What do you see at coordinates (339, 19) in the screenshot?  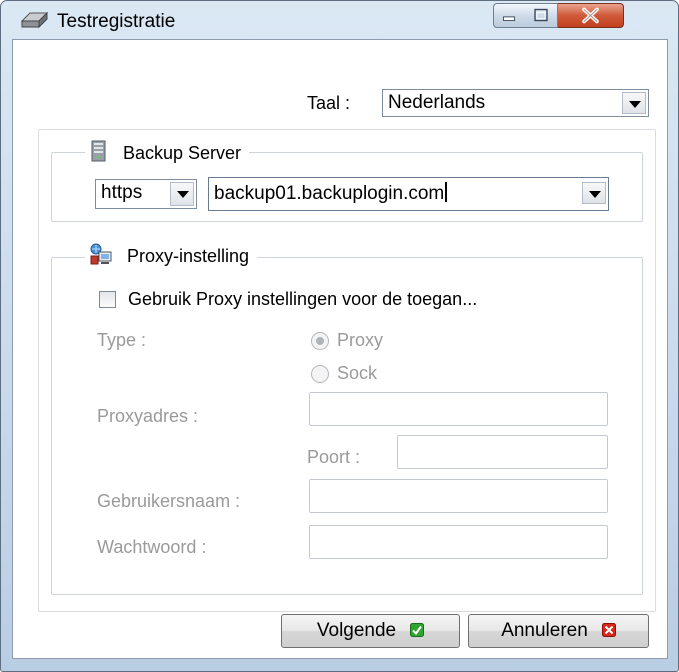 I see `title-bar: Testregistratie` at bounding box center [339, 19].